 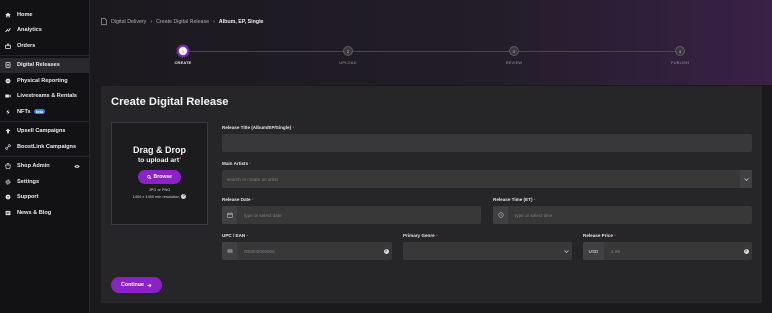 I want to click on browse-label: Browse, so click(x=162, y=177).